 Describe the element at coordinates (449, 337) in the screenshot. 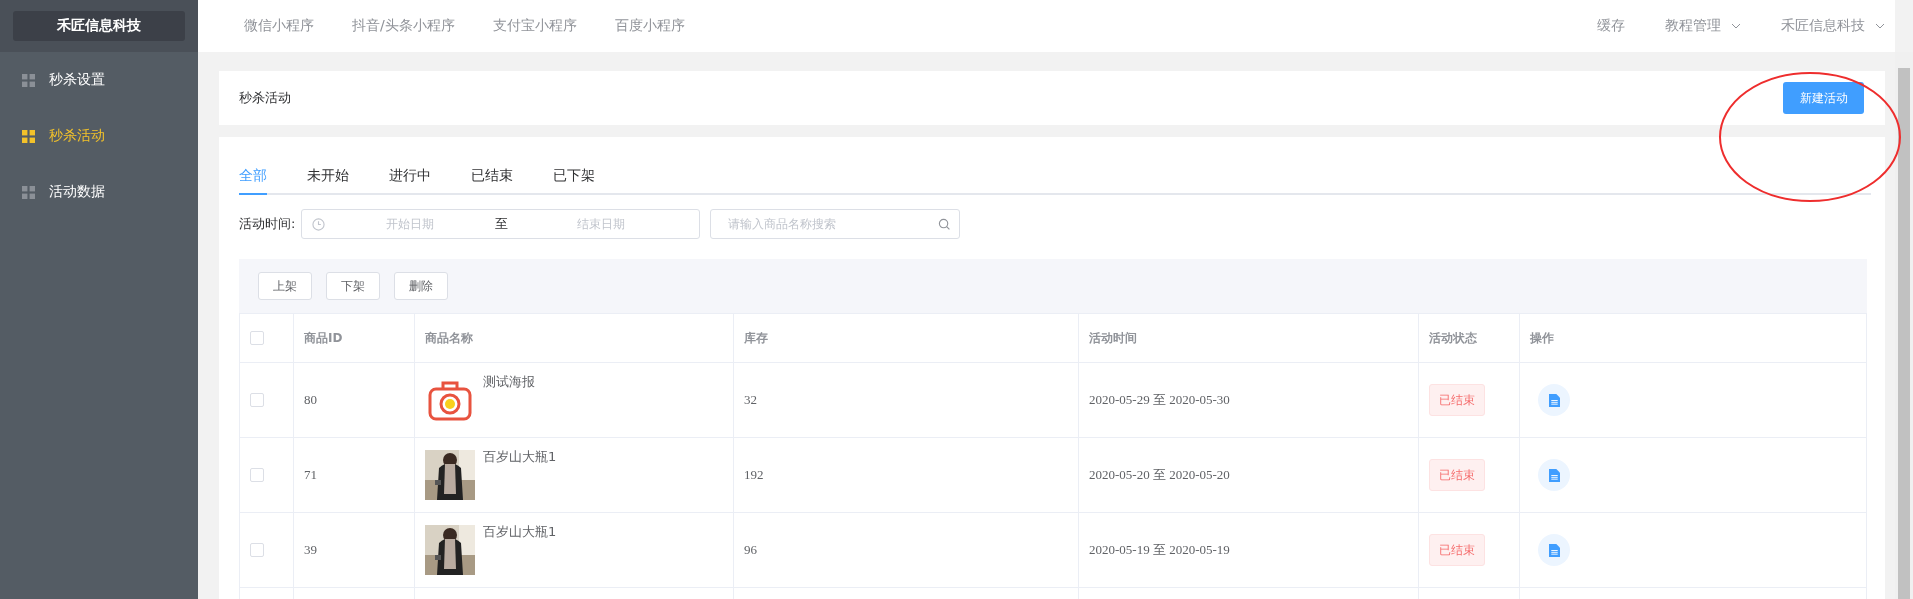

I see `column-header: 商品名称` at that location.